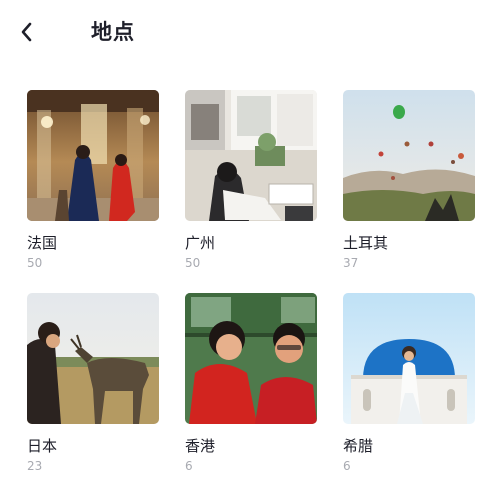 The height and width of the screenshot is (485, 500). Describe the element at coordinates (358, 446) in the screenshot. I see `place-name: 希腊` at that location.